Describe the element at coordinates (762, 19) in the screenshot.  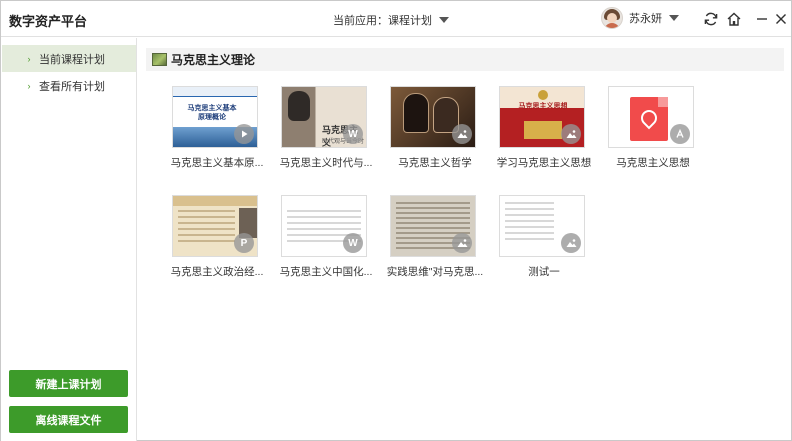
I see `minimize-icon` at that location.